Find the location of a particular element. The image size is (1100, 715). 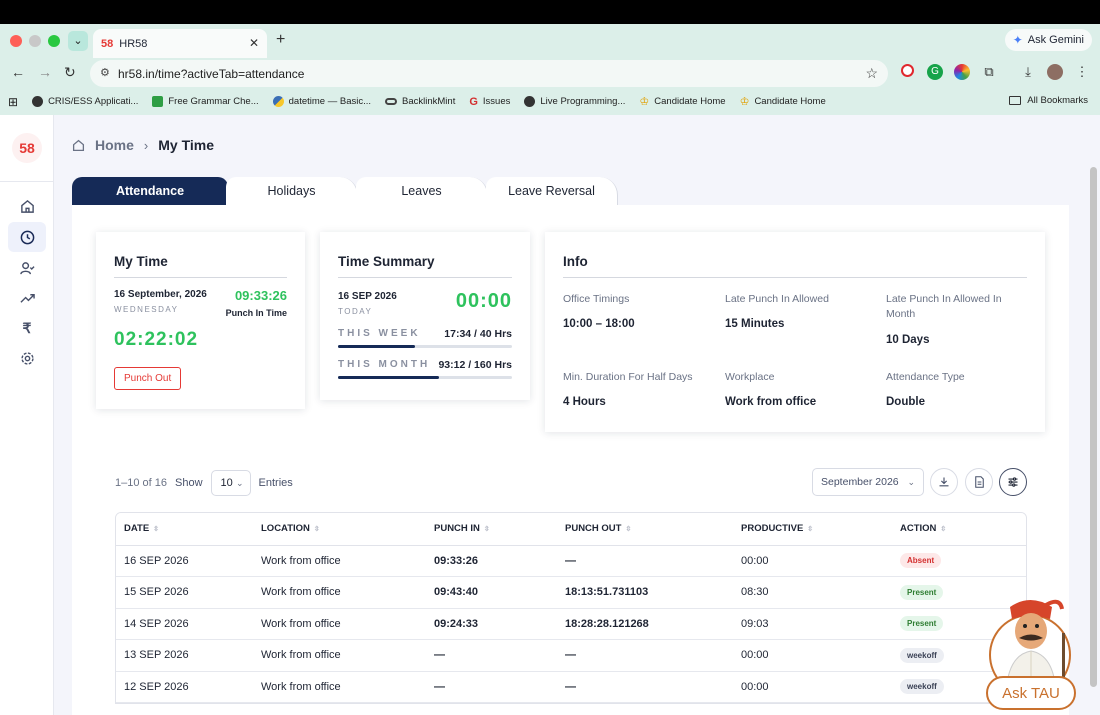

breadcrumb-home: Home is located at coordinates (114, 145).